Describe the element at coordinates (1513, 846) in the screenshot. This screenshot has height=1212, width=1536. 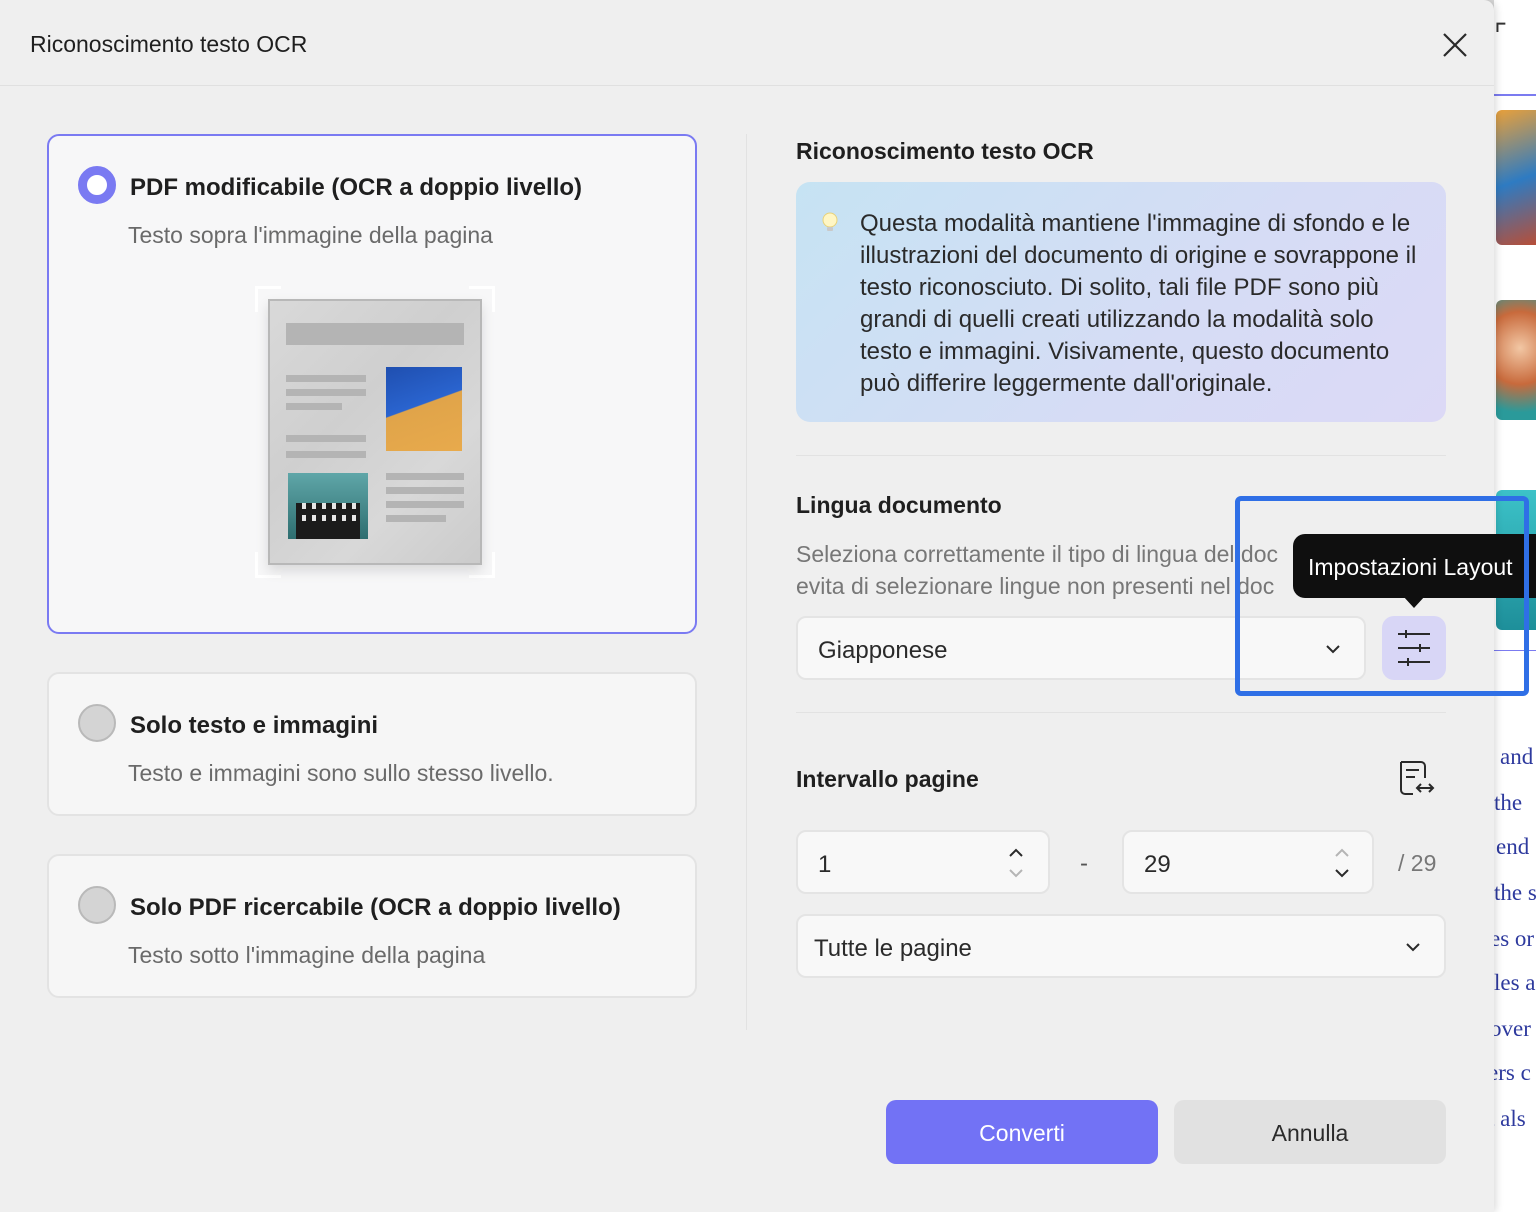
I see `doc-text: end` at that location.